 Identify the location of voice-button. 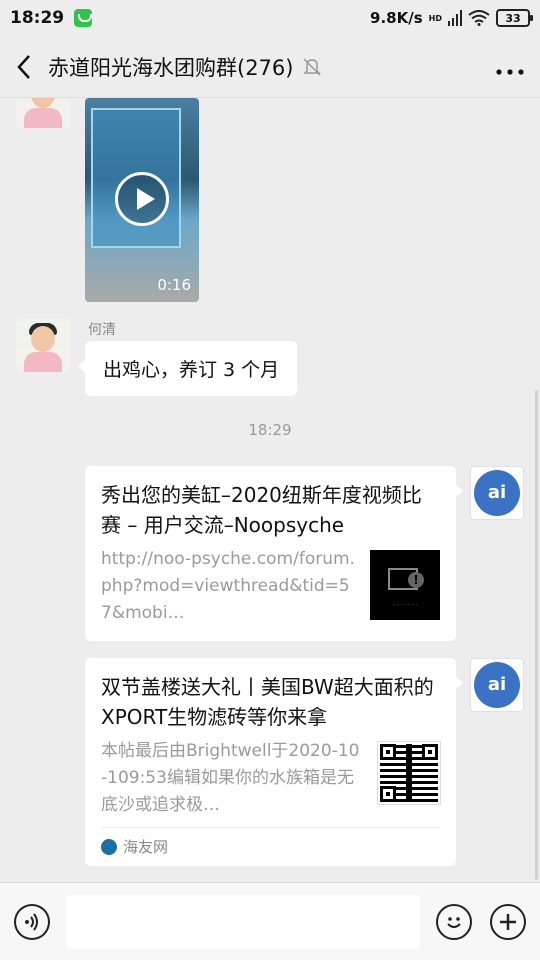
(32, 921).